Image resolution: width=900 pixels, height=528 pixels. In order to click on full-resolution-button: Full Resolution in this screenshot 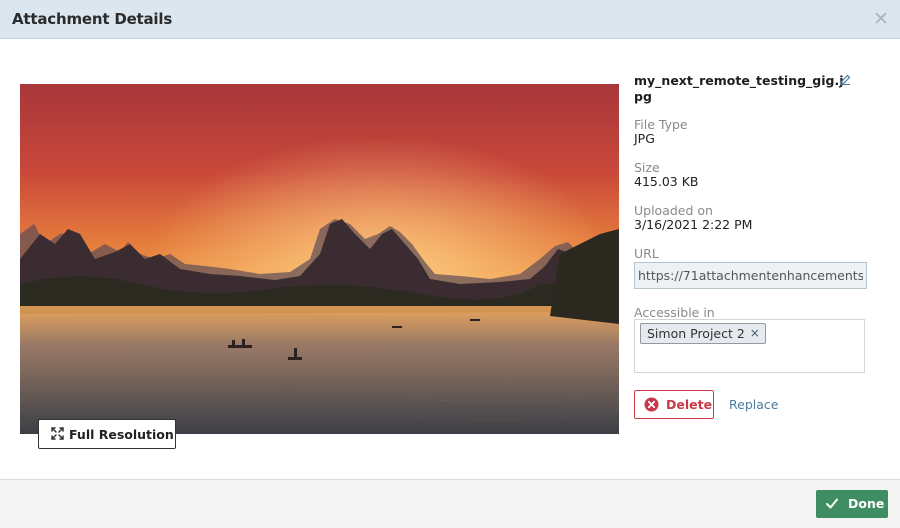, I will do `click(107, 434)`.